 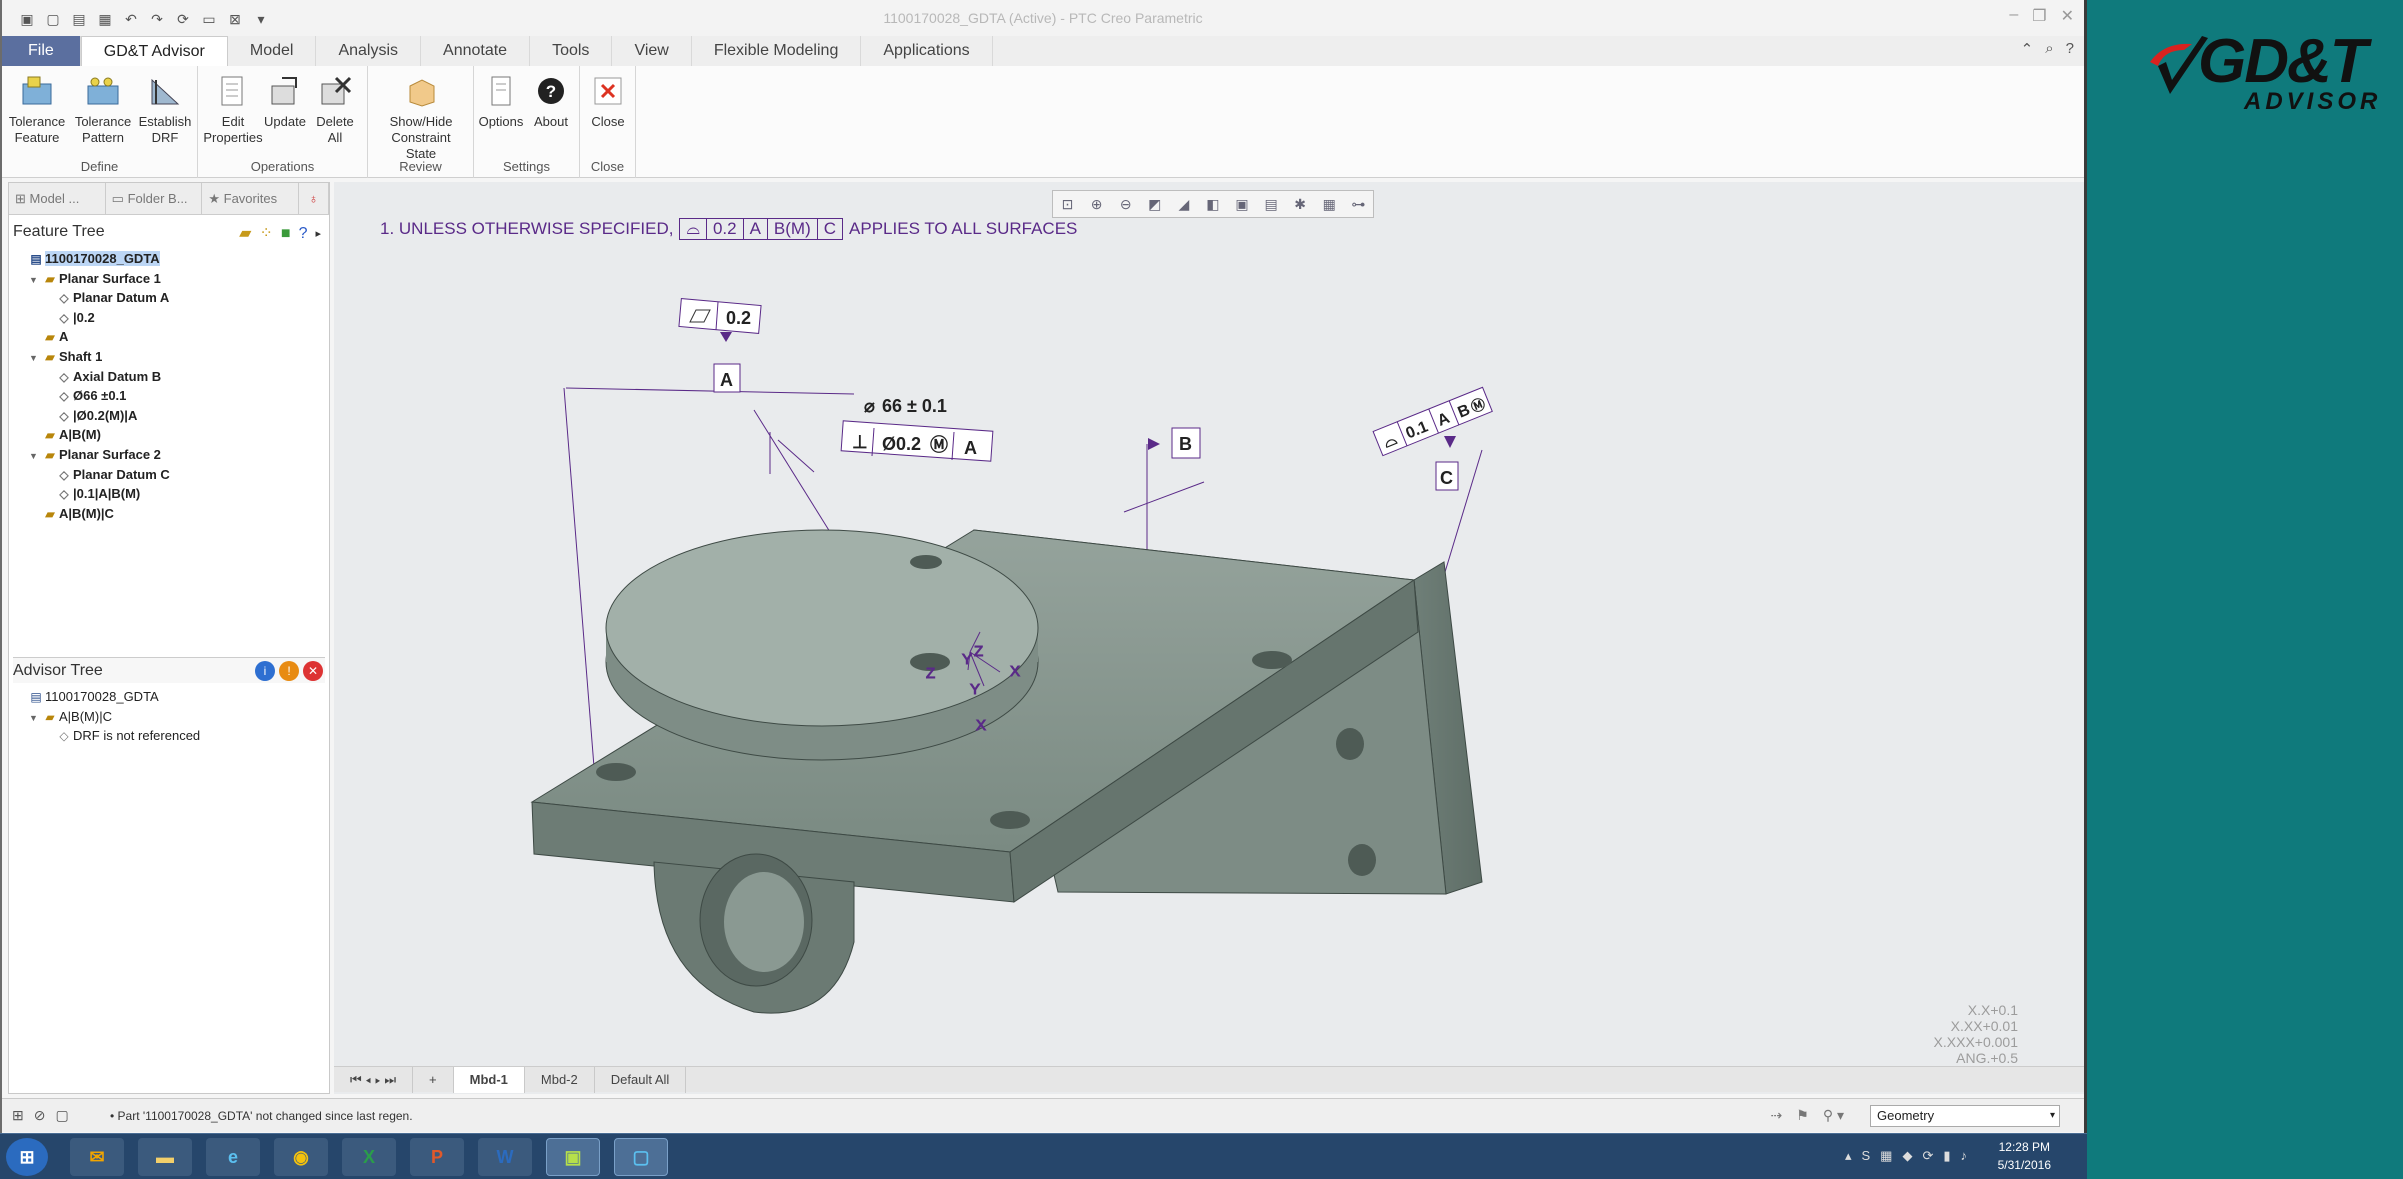 I want to click on advisor-tree-node: ▼ ▰ A|B(M)|C, so click(x=169, y=717).